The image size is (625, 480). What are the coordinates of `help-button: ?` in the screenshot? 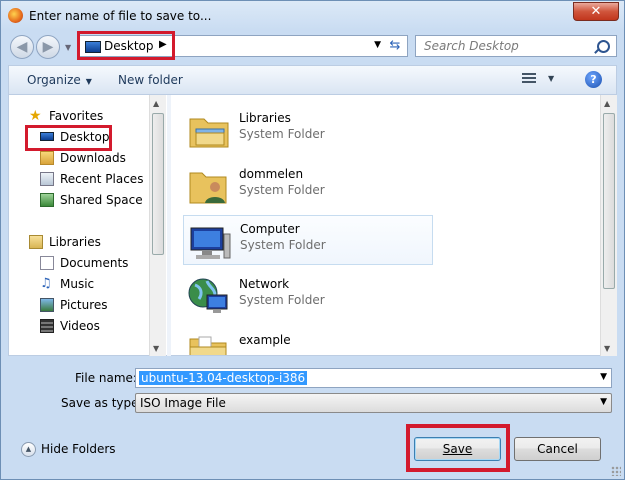 It's located at (593, 79).